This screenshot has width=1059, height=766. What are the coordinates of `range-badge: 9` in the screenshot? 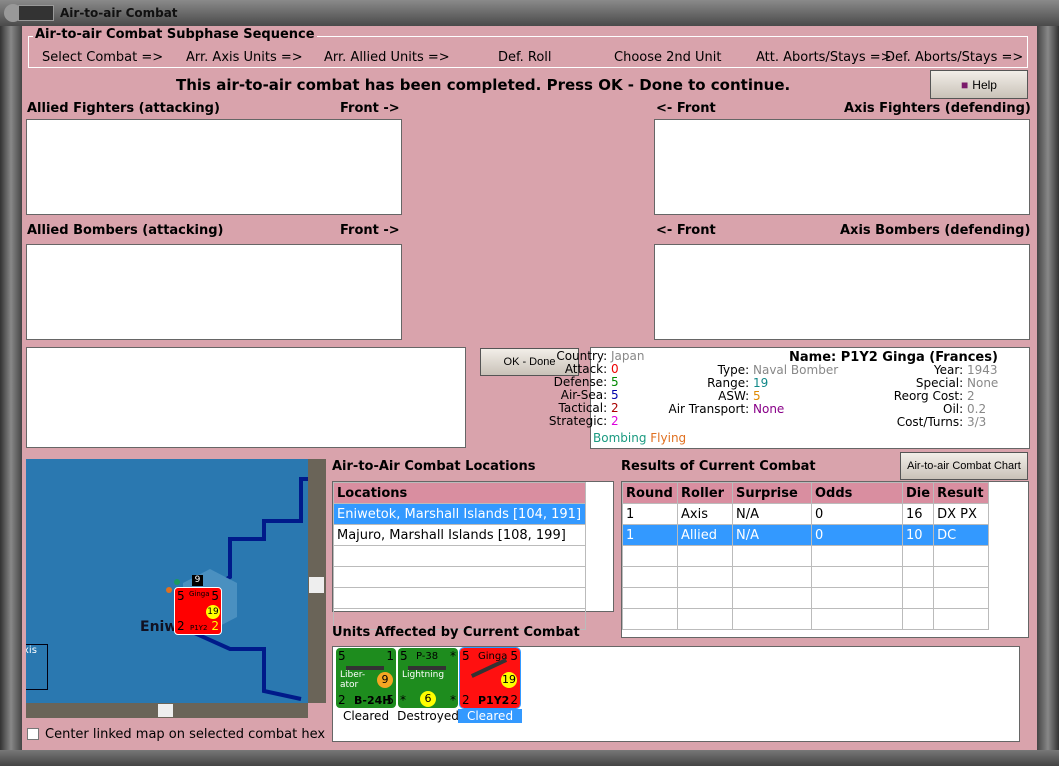 It's located at (385, 680).